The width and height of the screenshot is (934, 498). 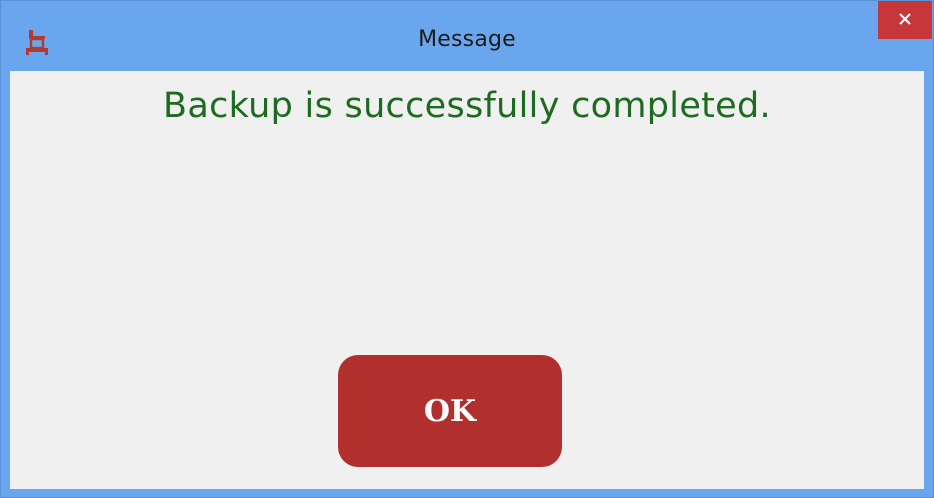 I want to click on title-bar: Message, so click(x=467, y=36).